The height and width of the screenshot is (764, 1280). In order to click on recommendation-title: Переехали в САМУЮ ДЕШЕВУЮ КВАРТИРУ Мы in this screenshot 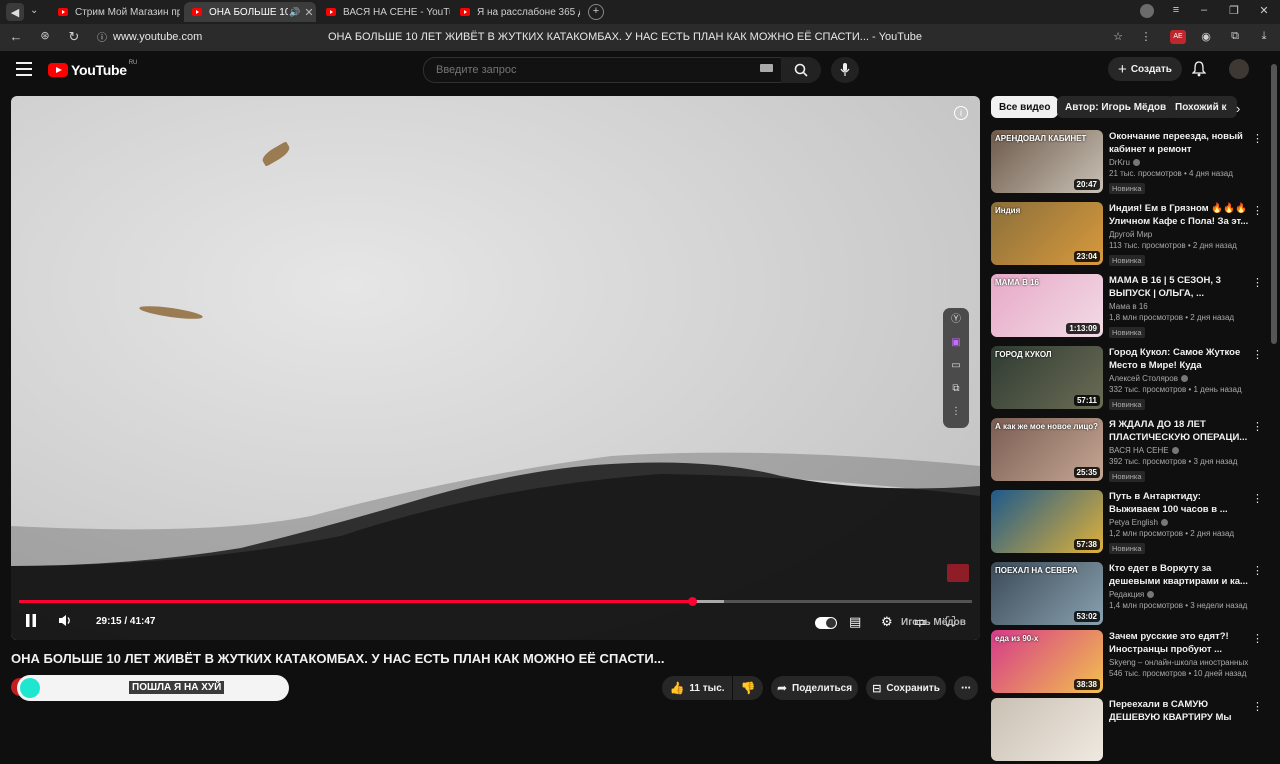, I will do `click(1179, 711)`.